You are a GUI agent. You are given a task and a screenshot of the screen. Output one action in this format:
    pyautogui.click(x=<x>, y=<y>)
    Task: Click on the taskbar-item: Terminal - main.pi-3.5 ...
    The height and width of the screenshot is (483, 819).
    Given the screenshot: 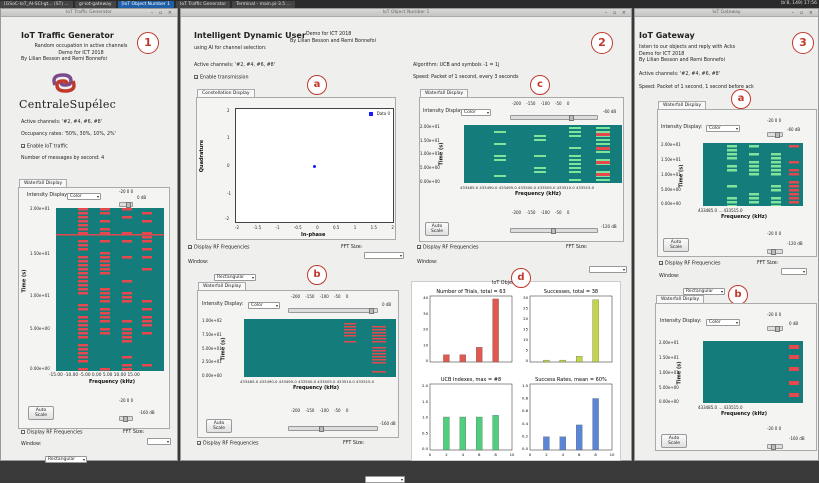 What is the action you would take?
    pyautogui.click(x=263, y=4)
    